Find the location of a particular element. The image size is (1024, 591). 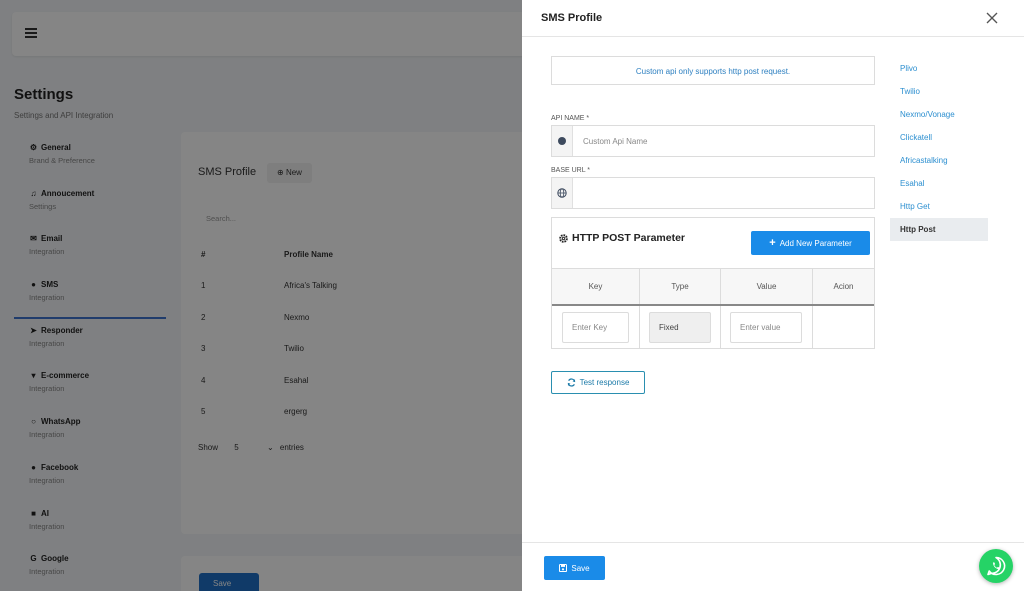

api-name-input is located at coordinates (724, 141).